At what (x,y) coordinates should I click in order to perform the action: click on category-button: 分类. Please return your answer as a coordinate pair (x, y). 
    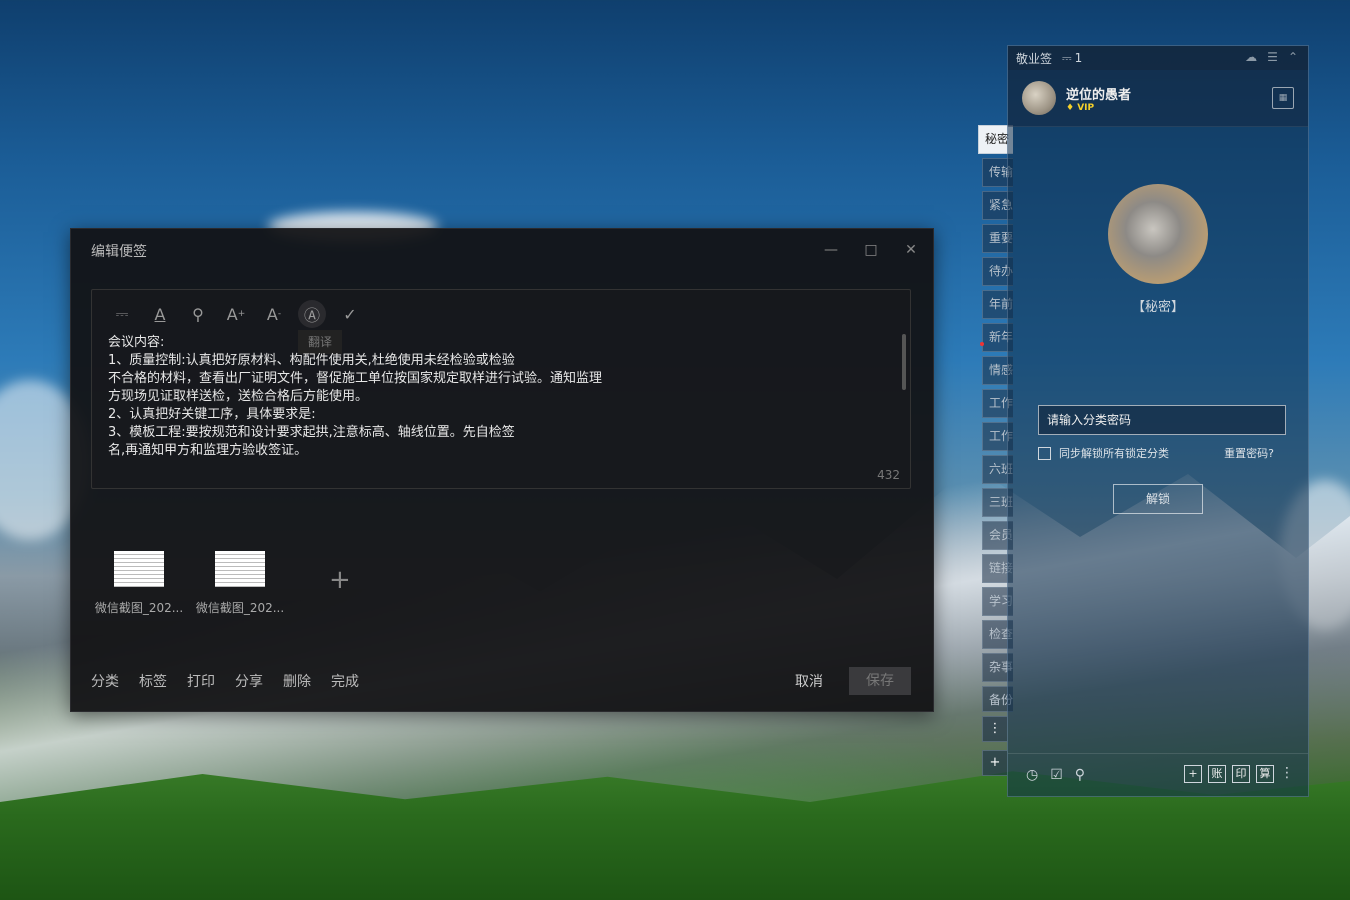
    Looking at the image, I should click on (105, 681).